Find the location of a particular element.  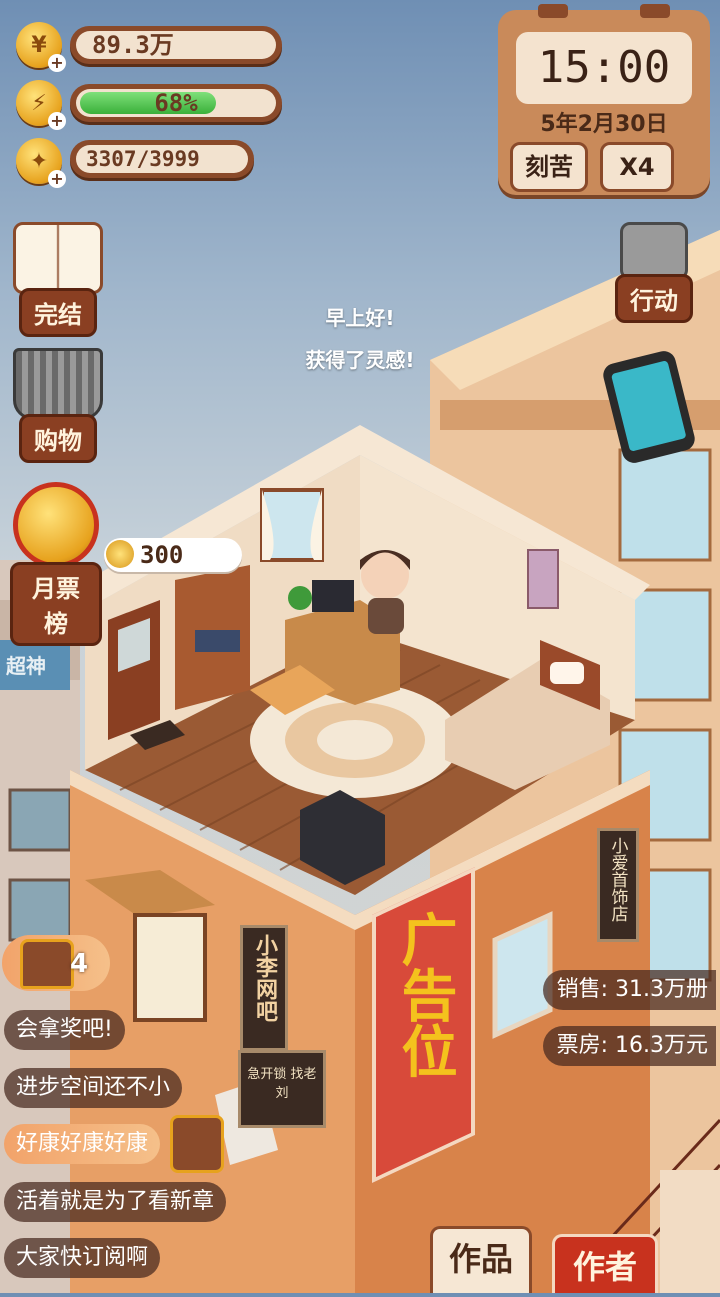

cafe-sign-text: 小李网吧 is located at coordinates (264, 978).